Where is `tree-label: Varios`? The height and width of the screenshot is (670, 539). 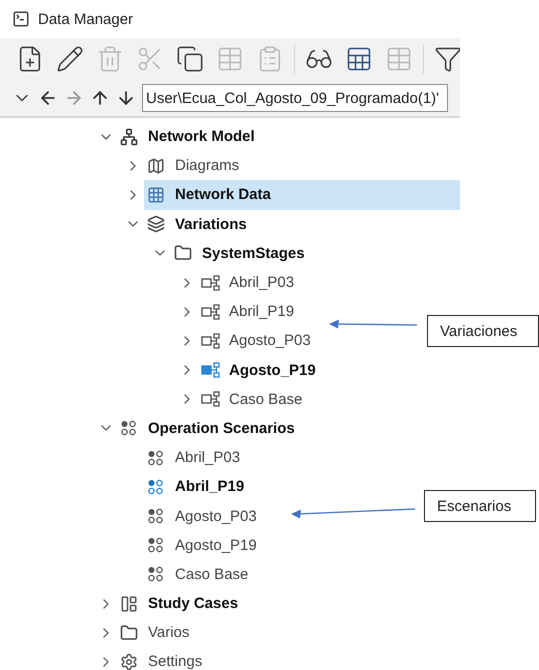
tree-label: Varios is located at coordinates (169, 633).